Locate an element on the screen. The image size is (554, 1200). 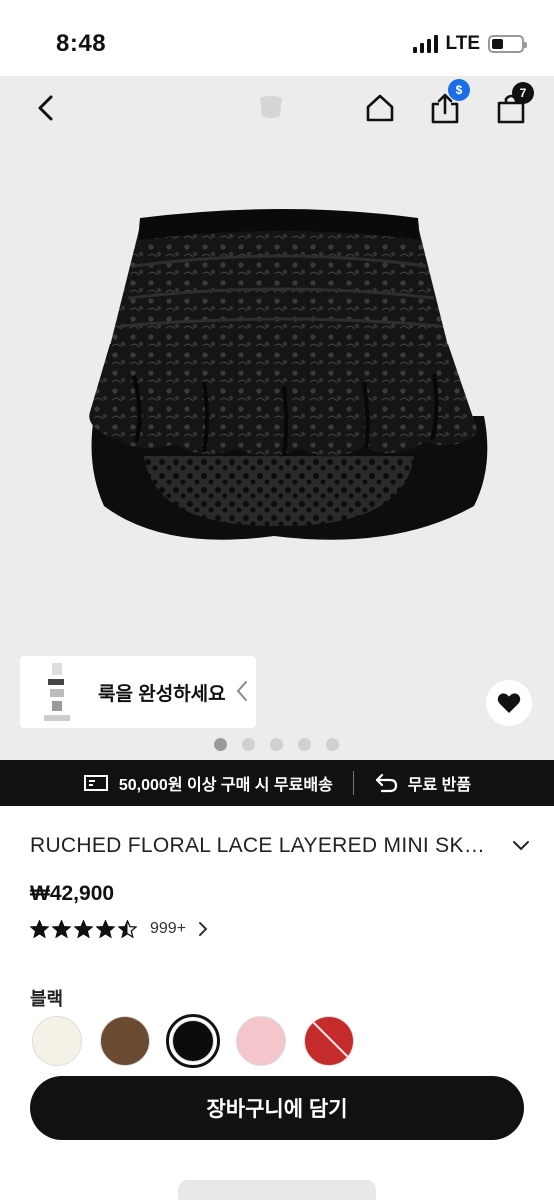
review-count: 999+ is located at coordinates (168, 928).